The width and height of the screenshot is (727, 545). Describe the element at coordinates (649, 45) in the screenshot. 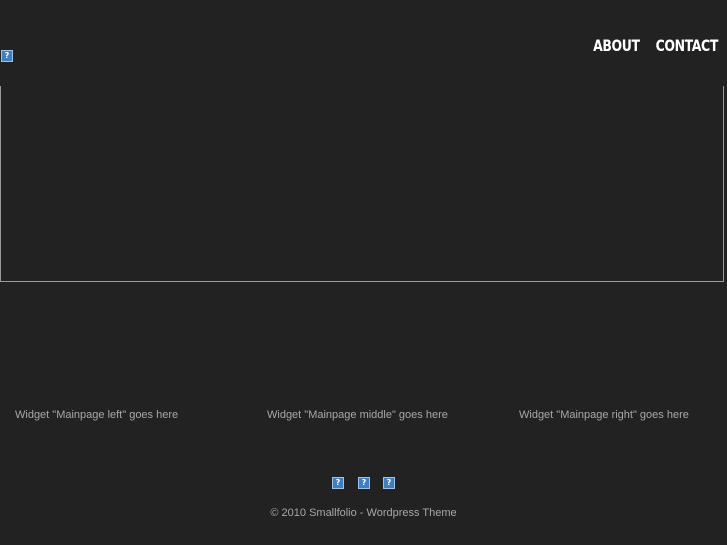

I see `main-nav: ABOUT CONTACT` at that location.